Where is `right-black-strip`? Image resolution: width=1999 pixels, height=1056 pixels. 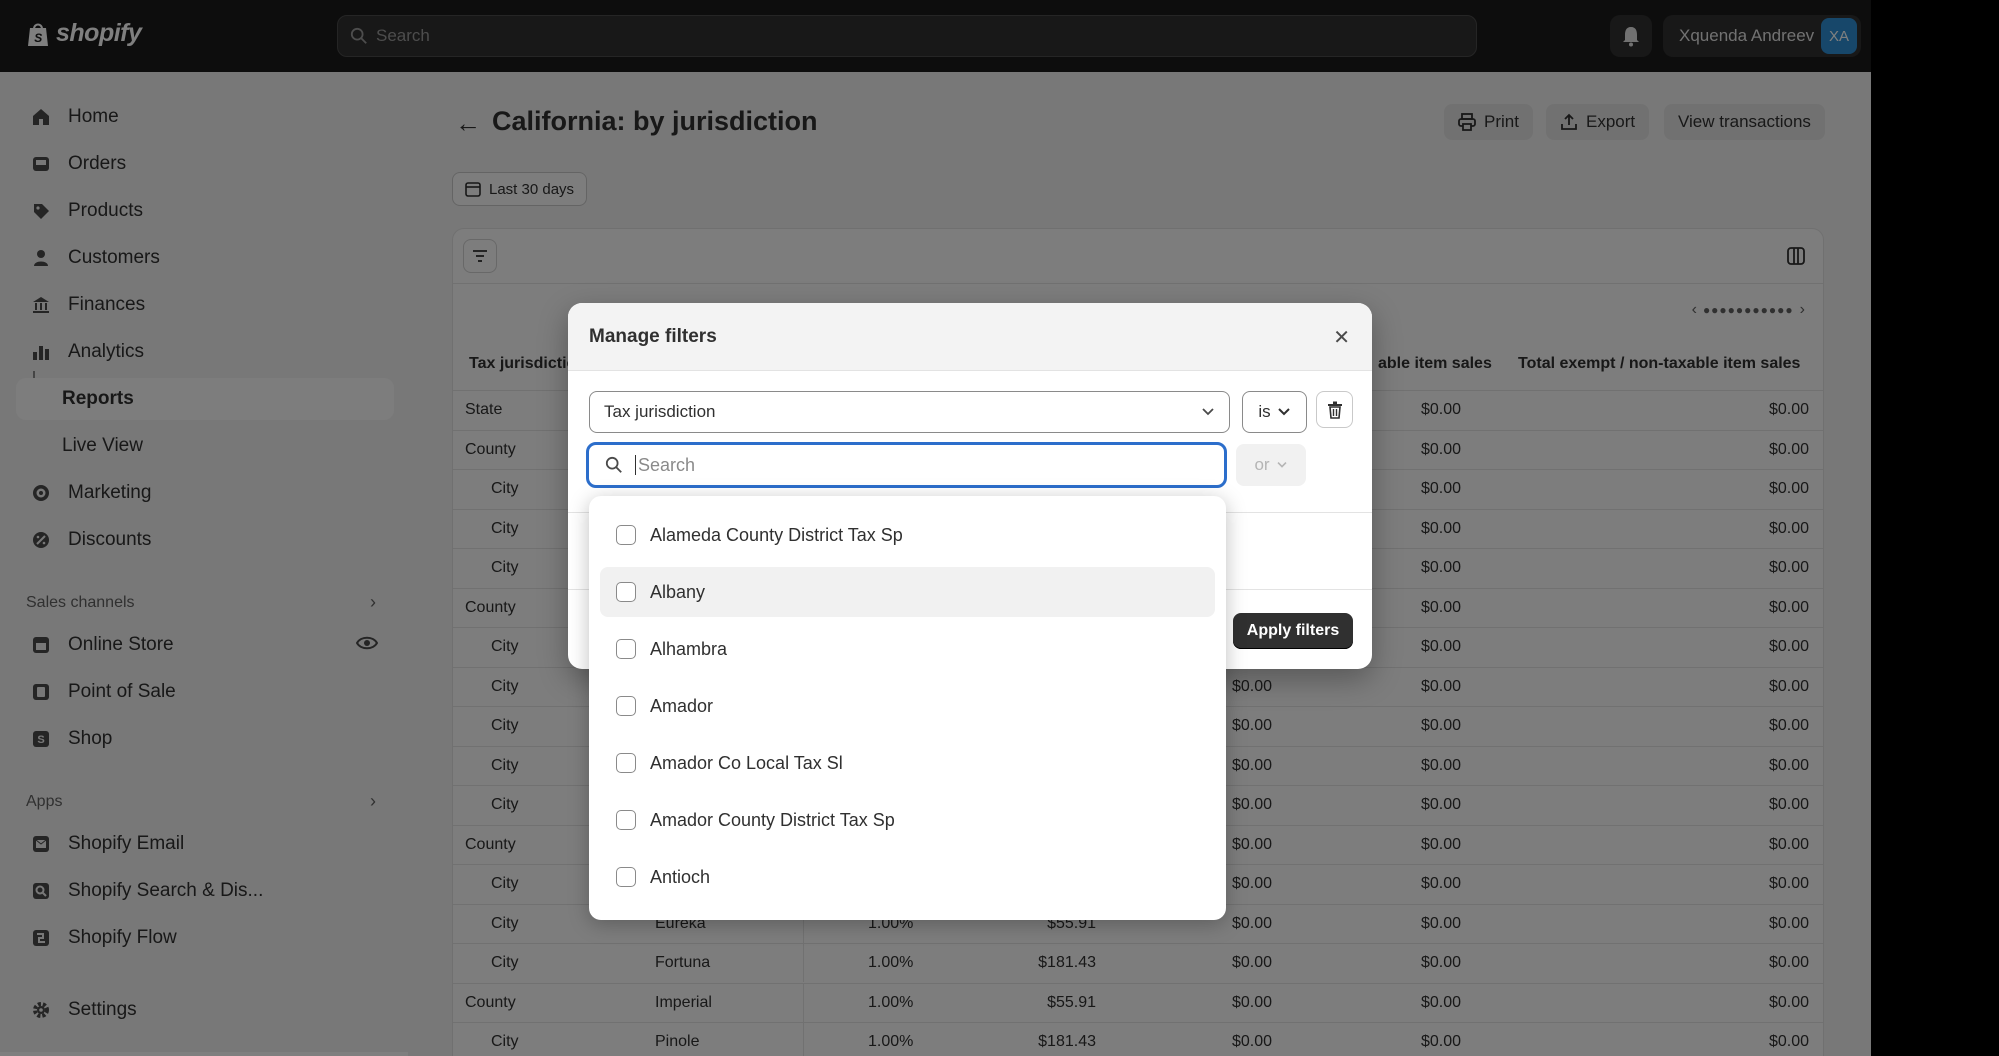 right-black-strip is located at coordinates (1935, 528).